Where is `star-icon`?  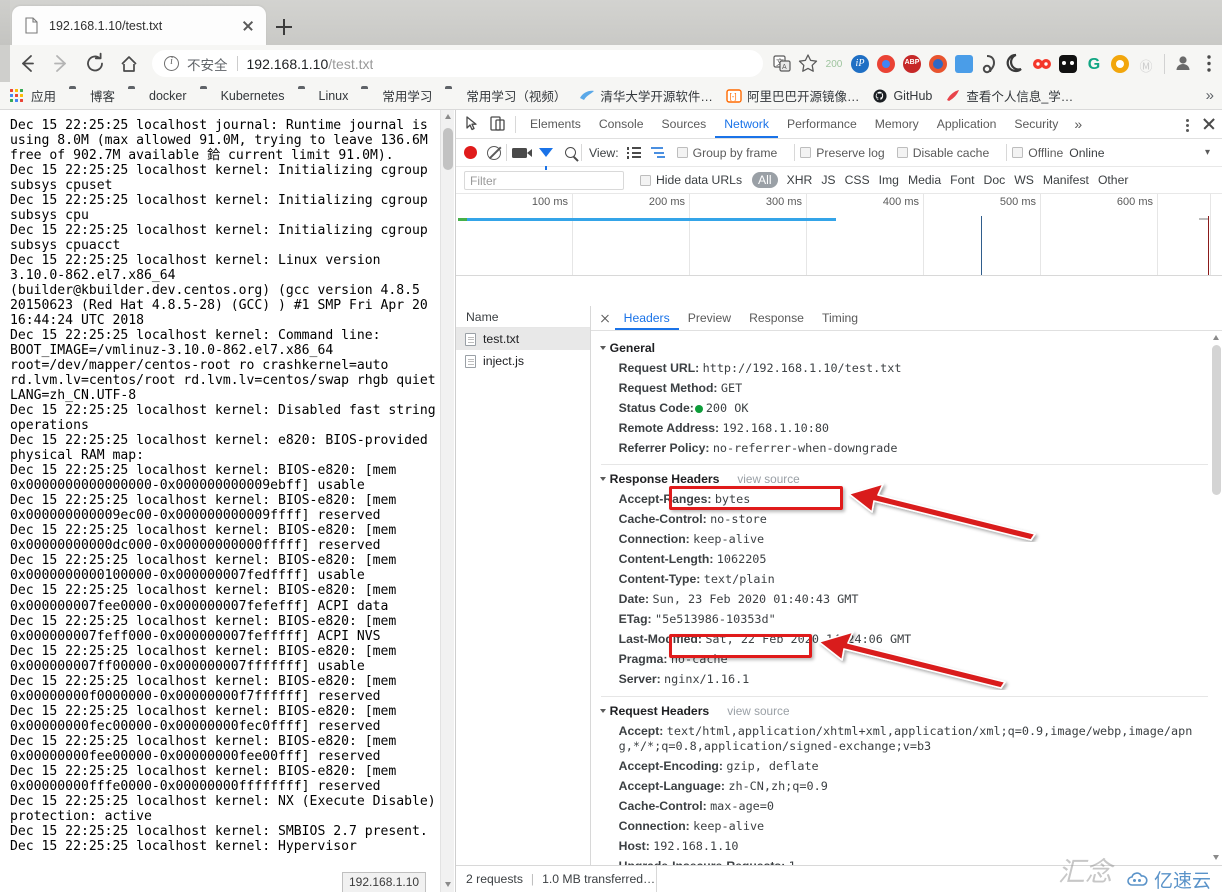
star-icon is located at coordinates (808, 63).